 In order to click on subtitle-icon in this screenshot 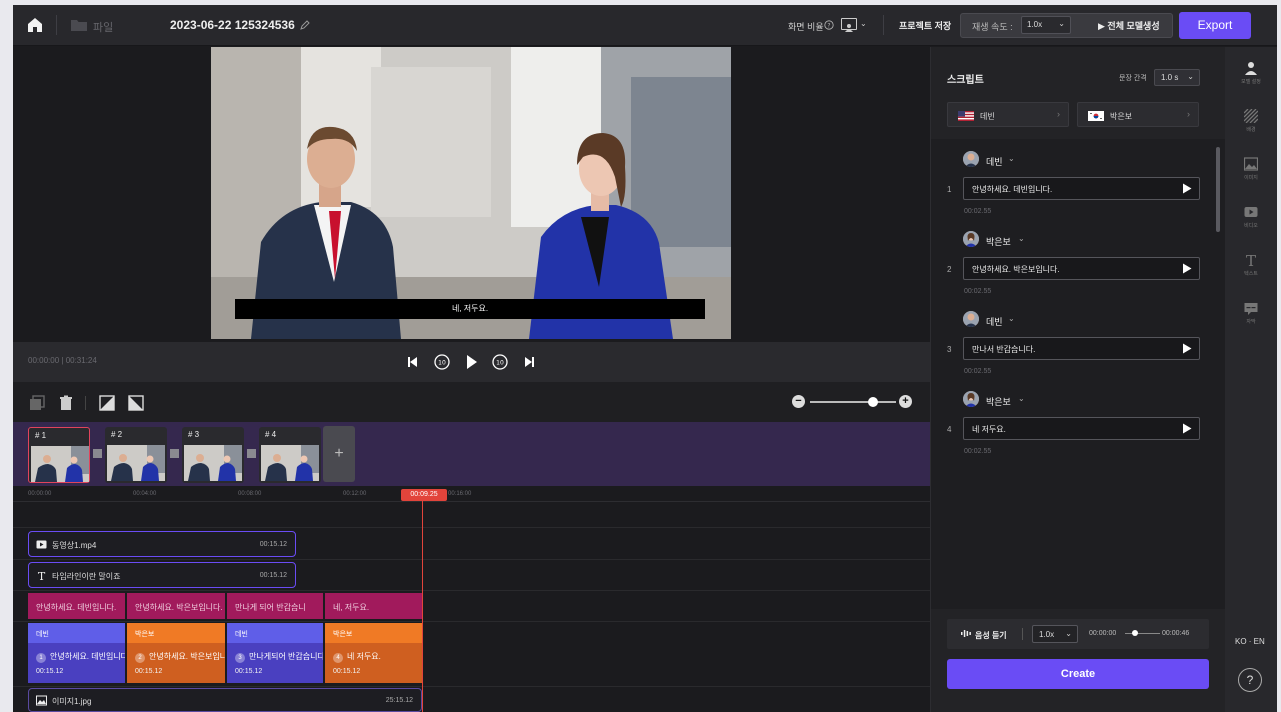, I will do `click(1251, 309)`.